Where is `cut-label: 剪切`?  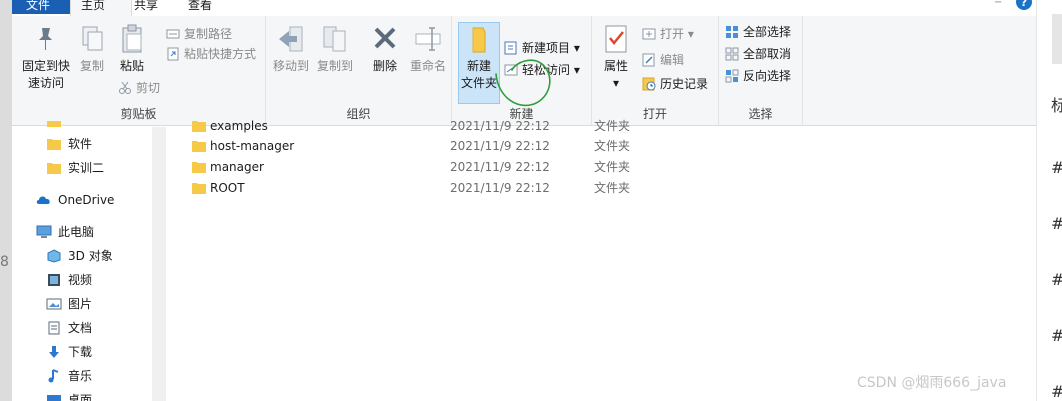
cut-label: 剪切 is located at coordinates (148, 88).